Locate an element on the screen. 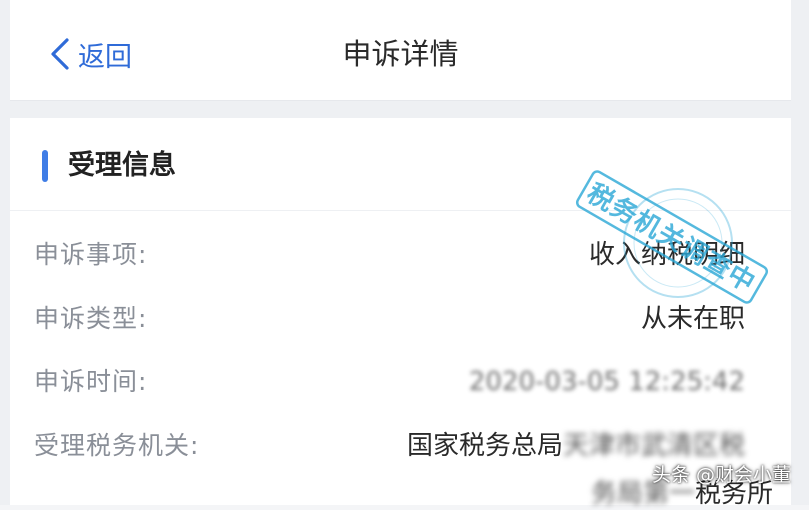  row-appeal-item: 申诉事项: 收入纳税明细 is located at coordinates (390, 255).